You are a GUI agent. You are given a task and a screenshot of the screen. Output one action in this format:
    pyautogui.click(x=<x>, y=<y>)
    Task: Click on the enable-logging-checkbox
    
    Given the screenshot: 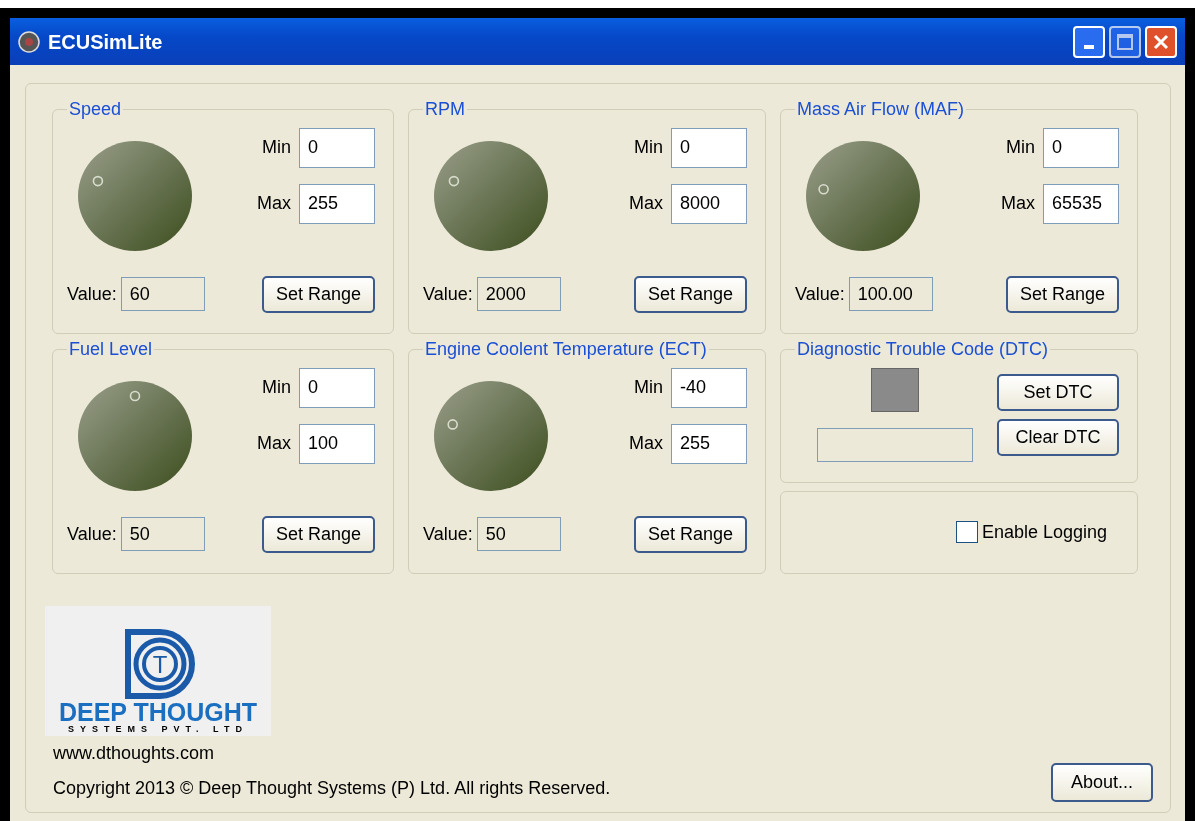 What is the action you would take?
    pyautogui.click(x=966, y=532)
    